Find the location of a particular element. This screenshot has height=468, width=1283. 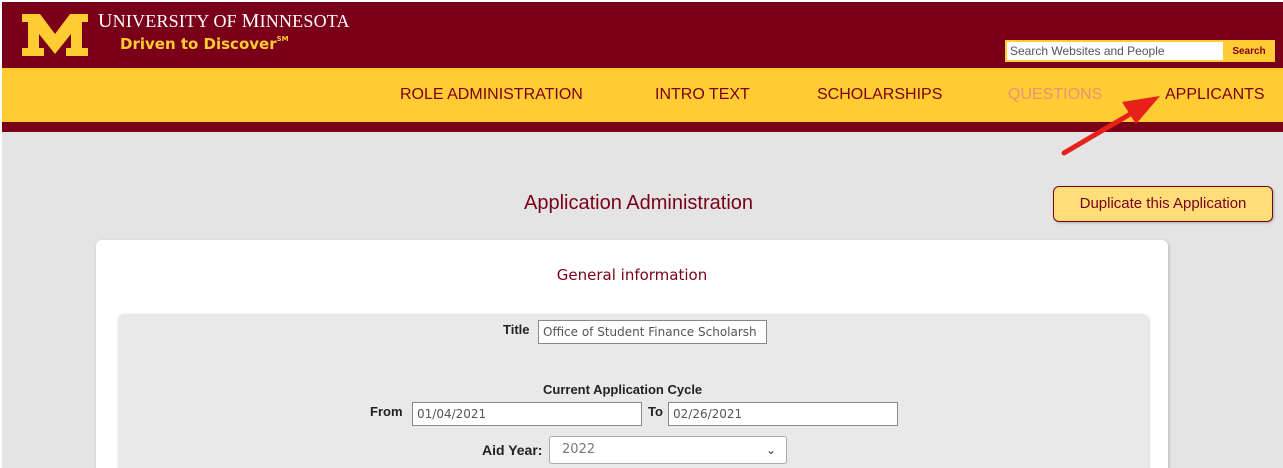

search-input: Search Websites and People is located at coordinates (1115, 51).